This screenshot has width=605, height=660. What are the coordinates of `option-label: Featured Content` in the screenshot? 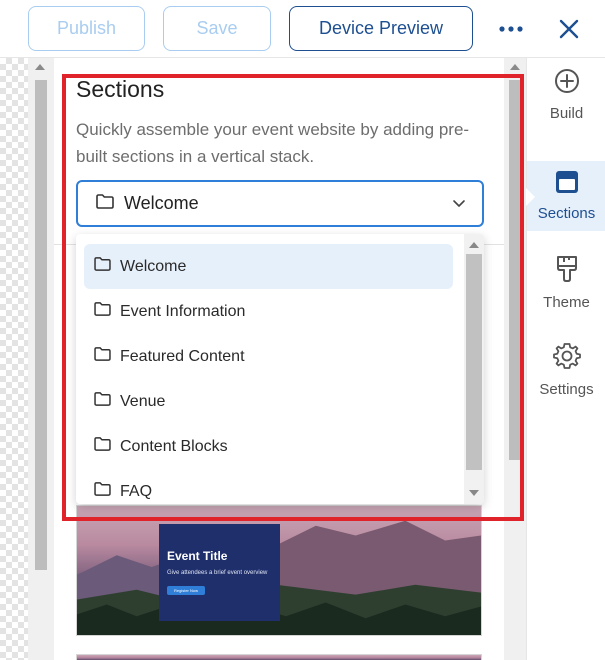 It's located at (182, 356).